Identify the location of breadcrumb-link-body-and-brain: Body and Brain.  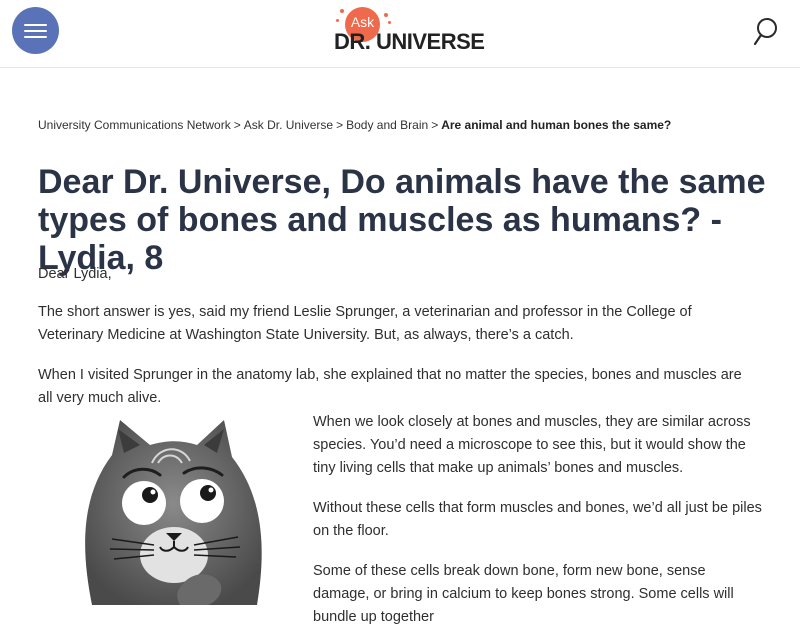
(387, 125).